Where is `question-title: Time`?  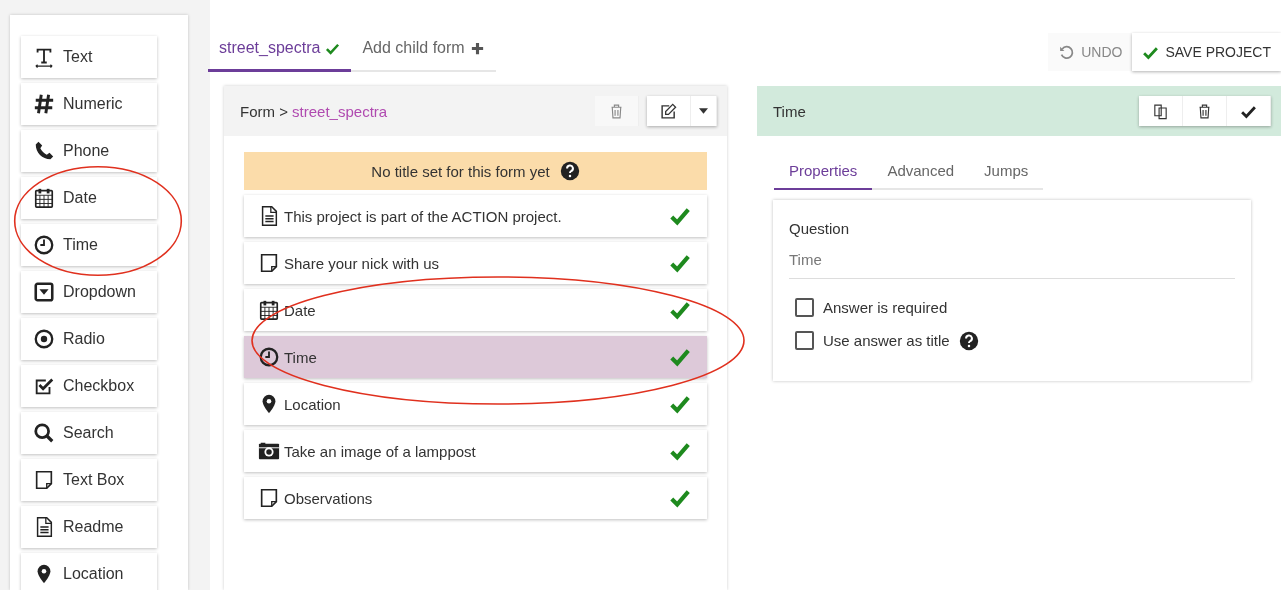 question-title: Time is located at coordinates (789, 111).